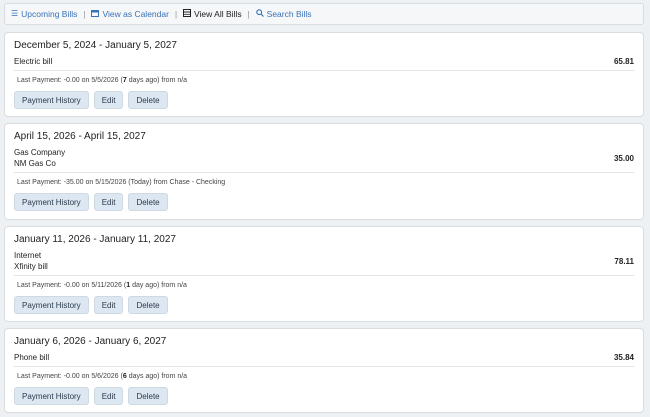  Describe the element at coordinates (49, 14) in the screenshot. I see `upcoming-bills-label: Upcoming Bills` at that location.